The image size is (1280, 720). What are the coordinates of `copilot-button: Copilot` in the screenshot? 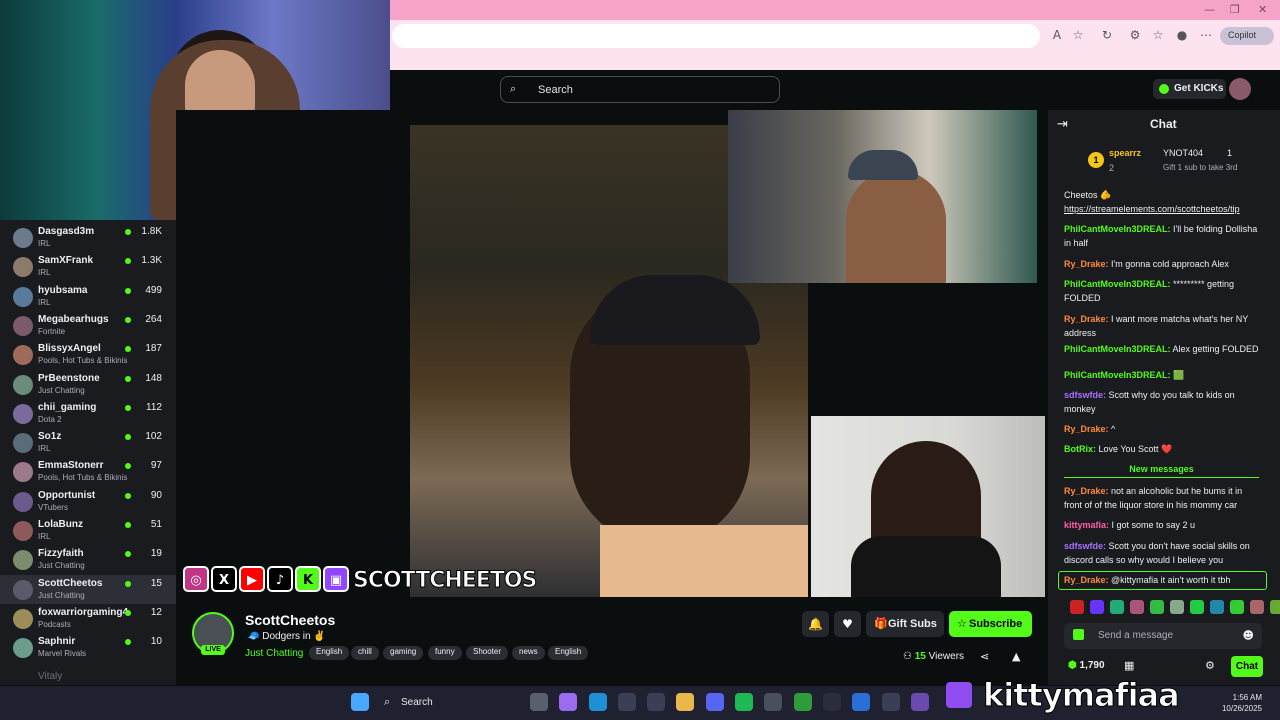 It's located at (1247, 36).